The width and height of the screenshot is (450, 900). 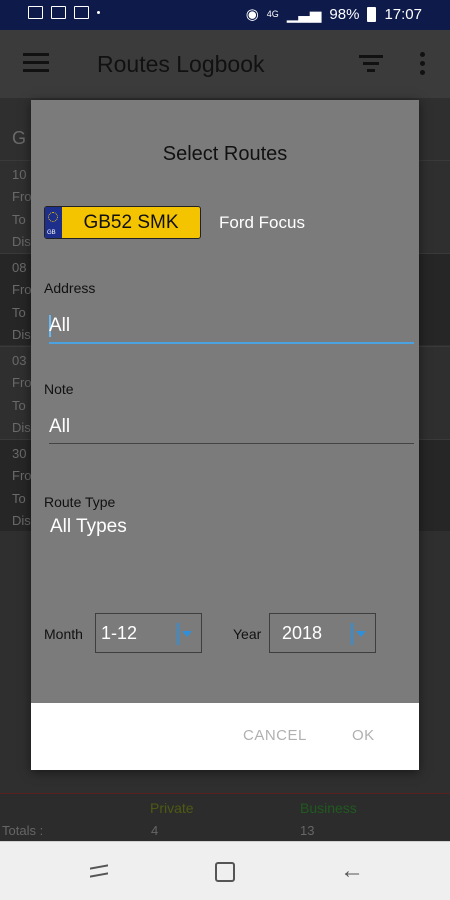 I want to click on network-type: 4G, so click(x=272, y=14).